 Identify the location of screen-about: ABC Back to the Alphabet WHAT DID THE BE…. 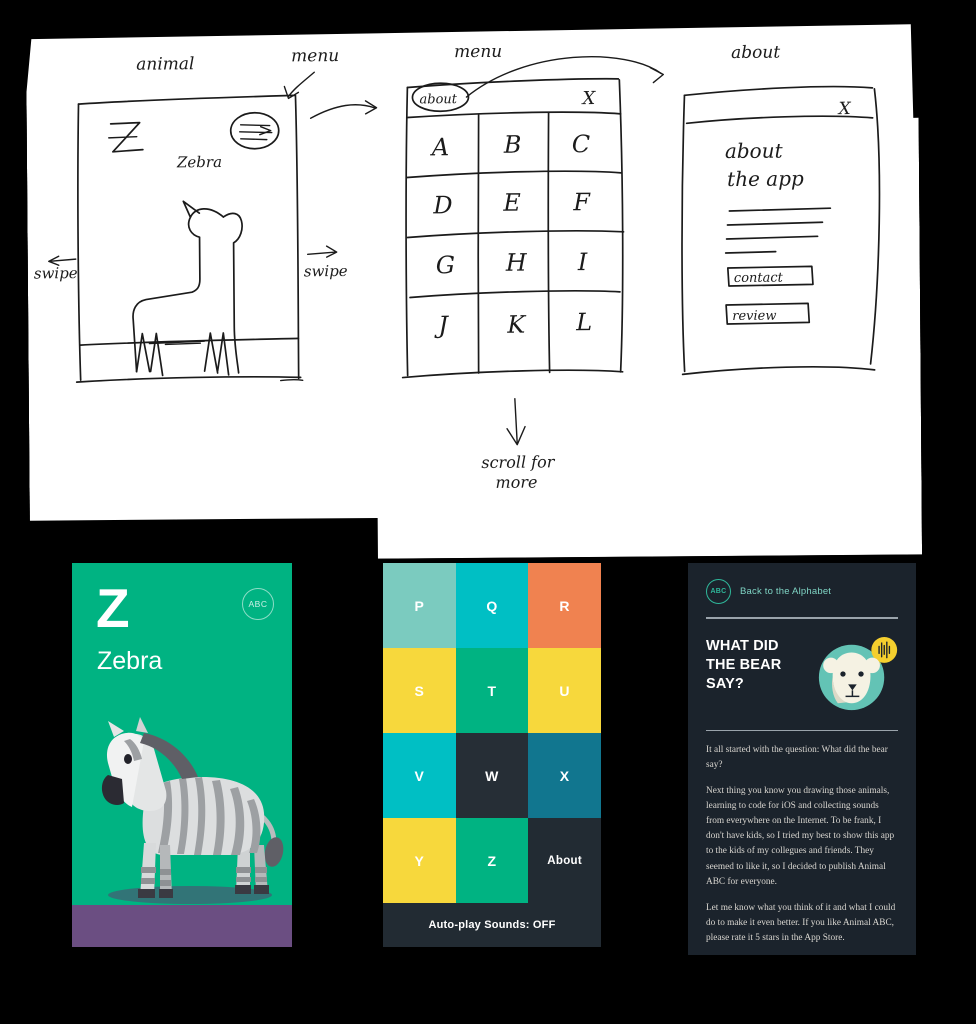
(802, 759).